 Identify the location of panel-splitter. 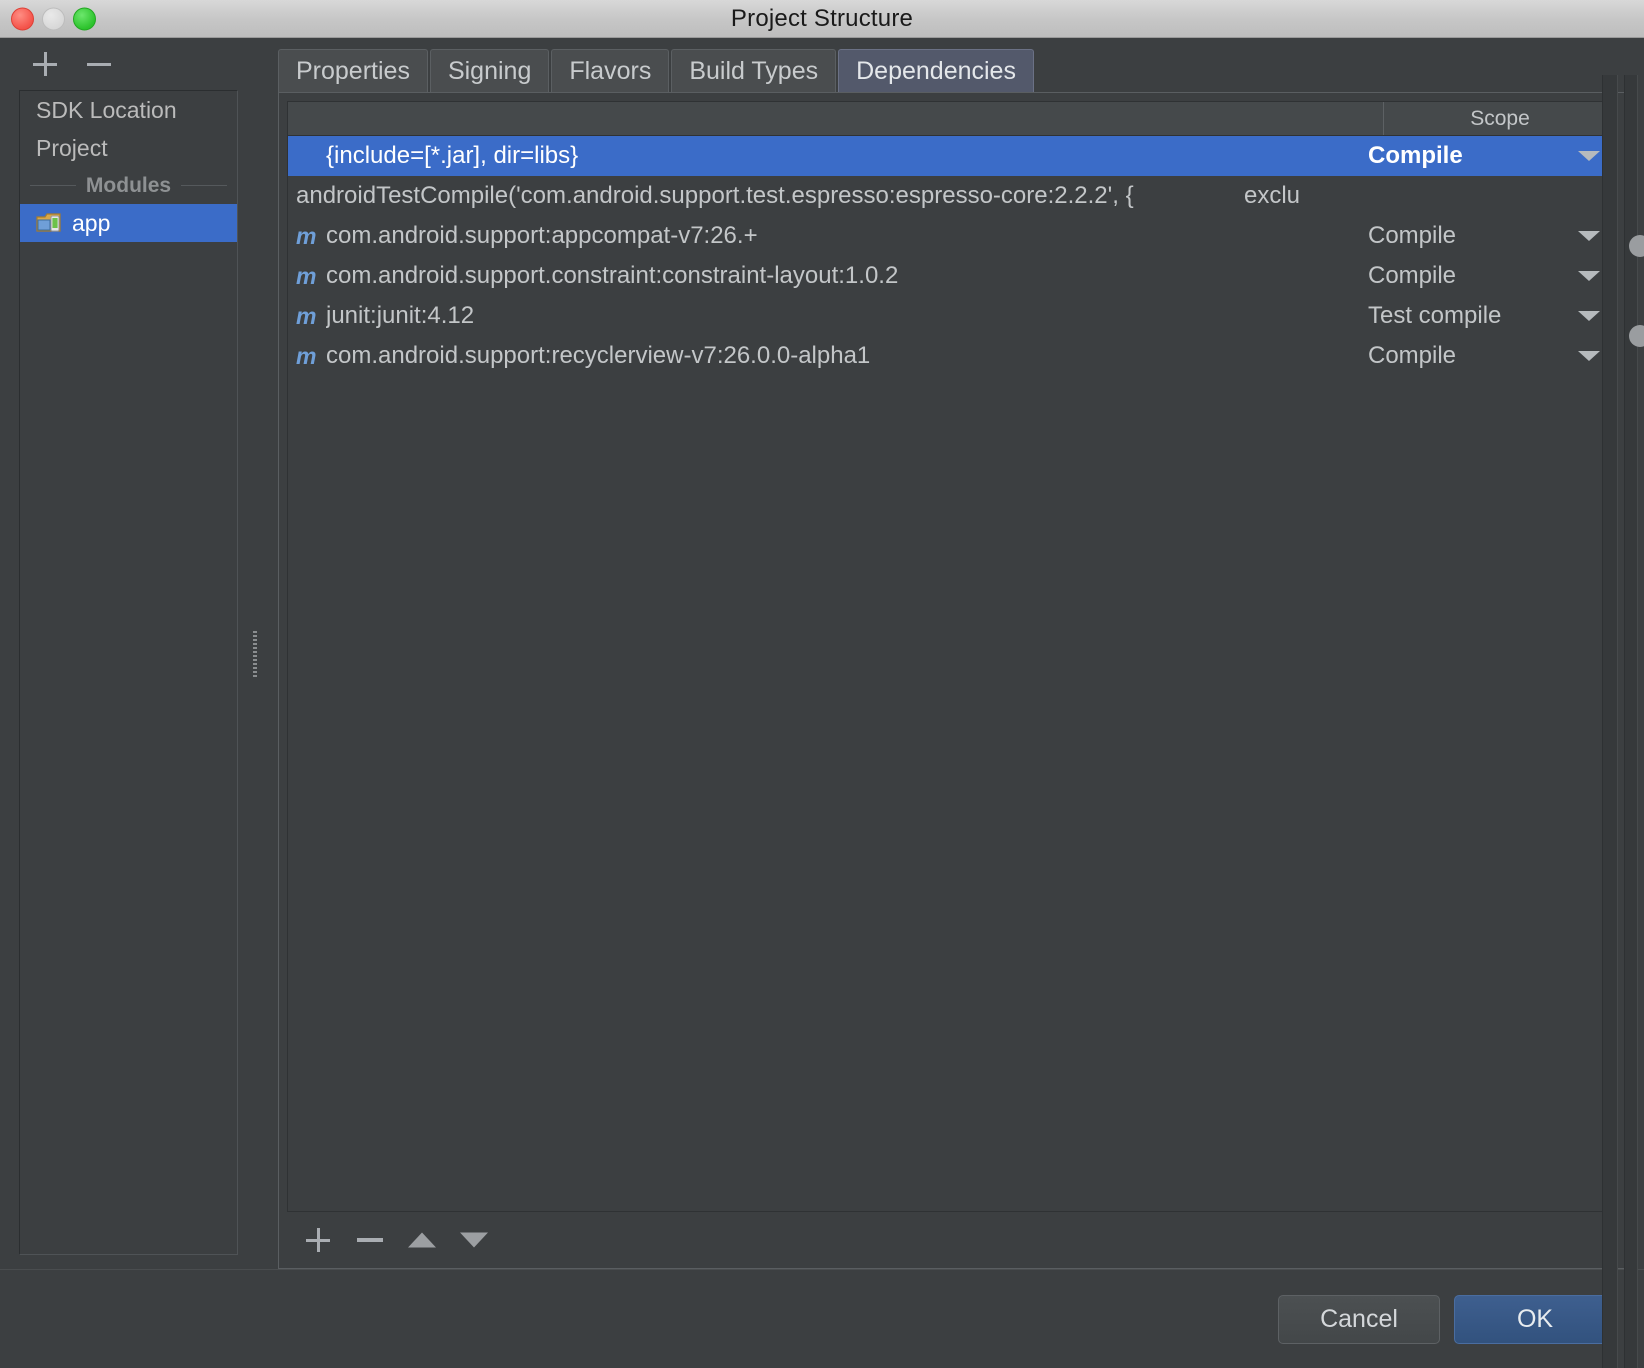
(255, 653).